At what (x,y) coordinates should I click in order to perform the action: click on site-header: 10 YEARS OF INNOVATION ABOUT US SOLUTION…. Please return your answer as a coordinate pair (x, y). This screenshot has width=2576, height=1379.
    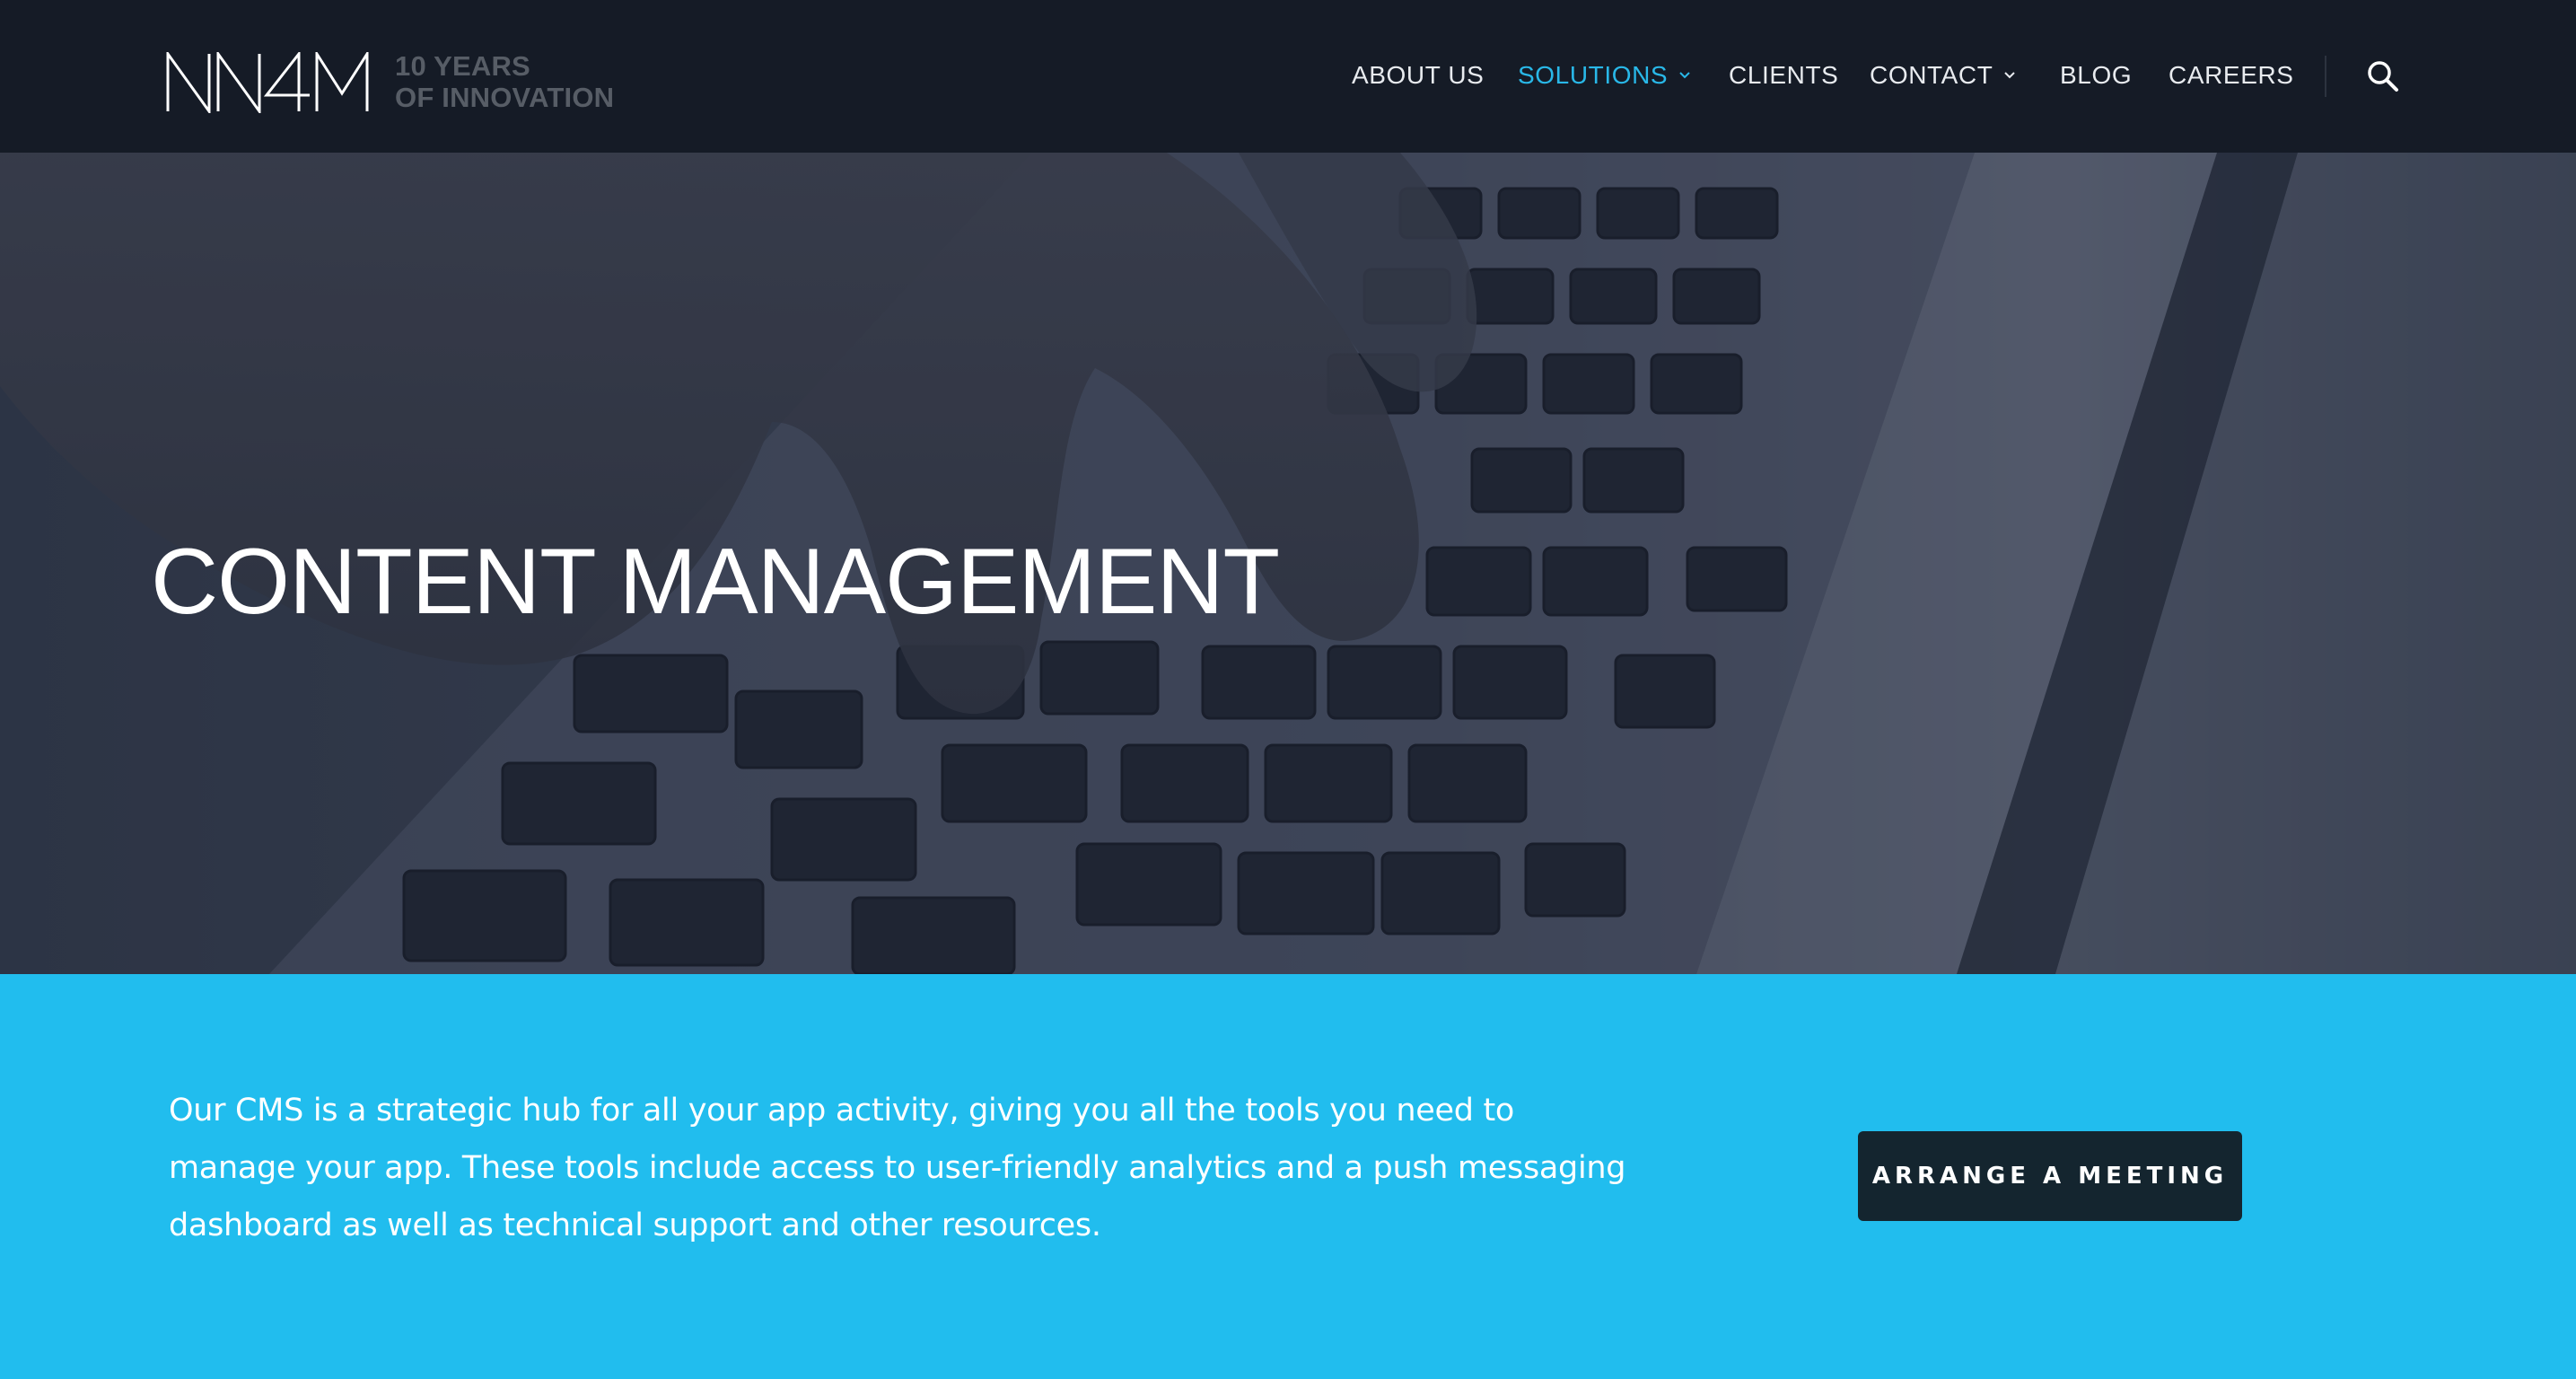
    Looking at the image, I should click on (1288, 76).